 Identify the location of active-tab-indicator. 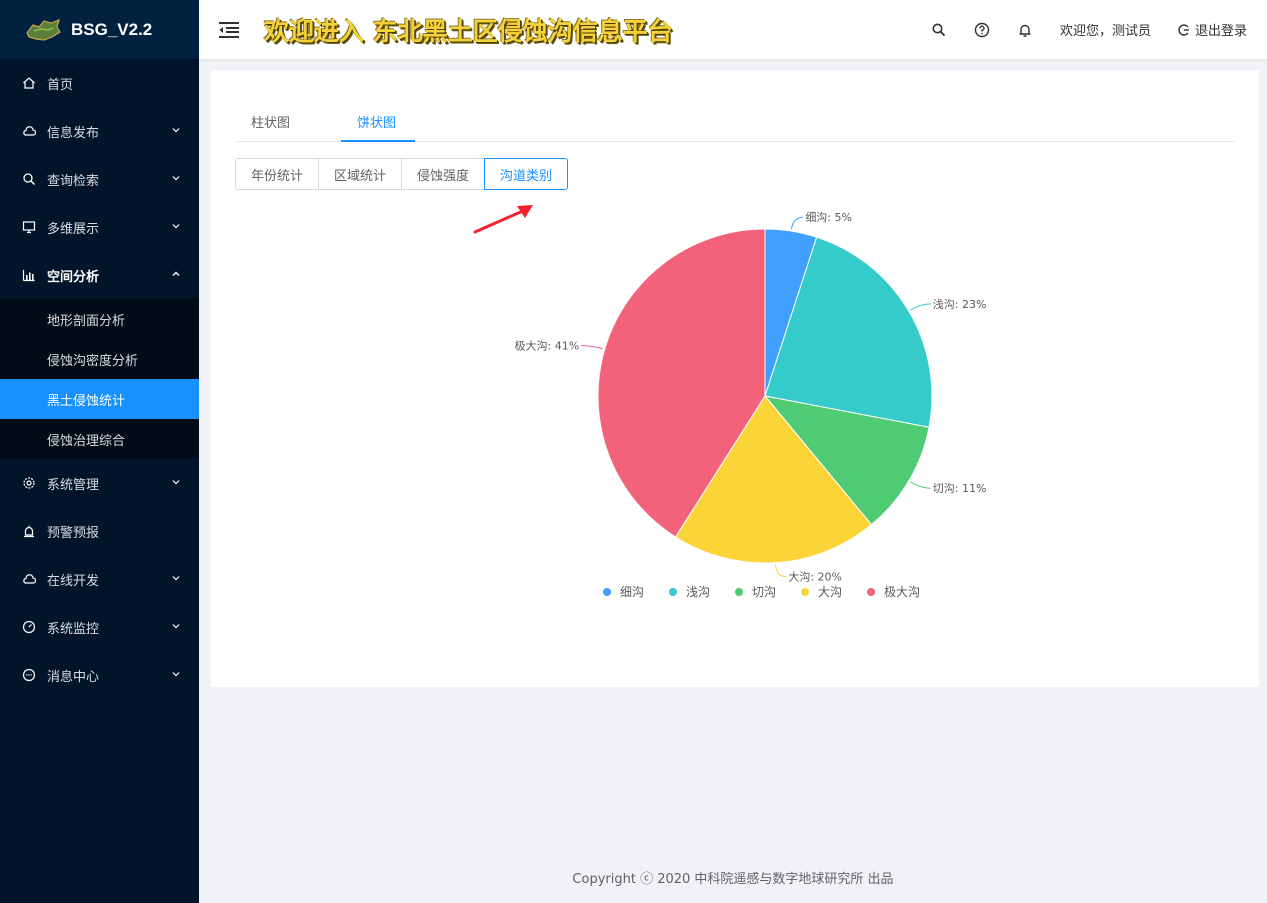
(378, 141).